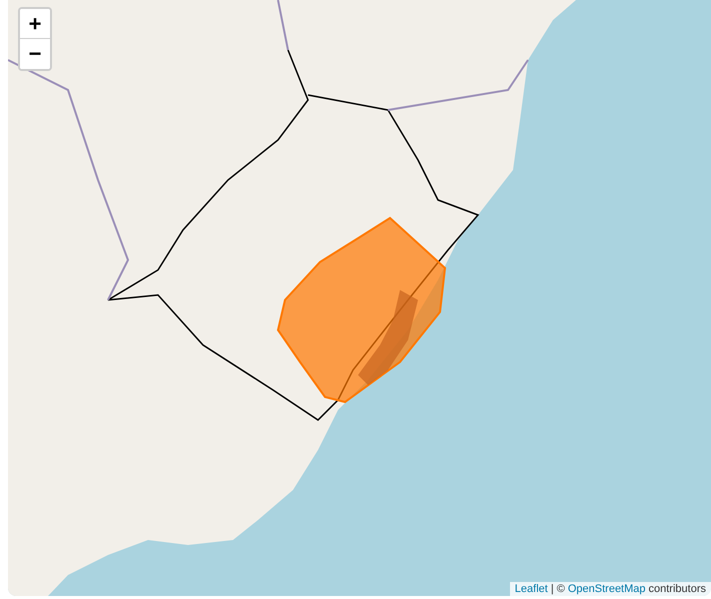 The width and height of the screenshot is (711, 599). Describe the element at coordinates (607, 589) in the screenshot. I see `openstreetmap-link: OpenStreetMap` at that location.